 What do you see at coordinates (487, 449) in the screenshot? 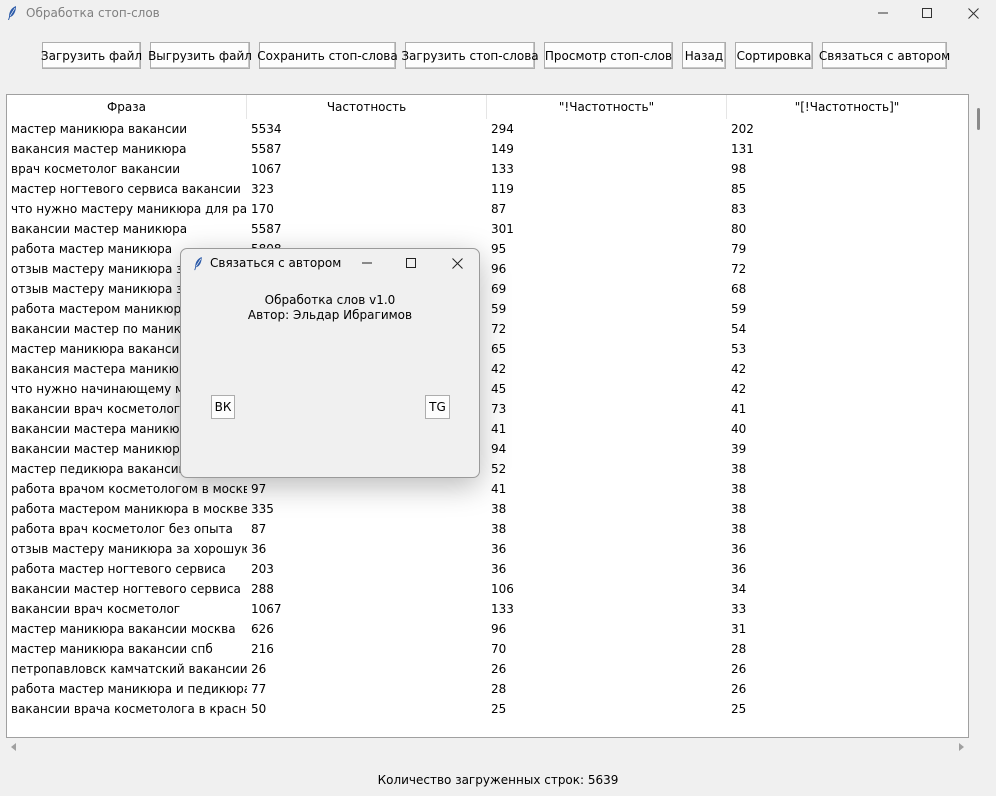
I see `table-row: вакансии мастер маникюра москва 94 39` at bounding box center [487, 449].